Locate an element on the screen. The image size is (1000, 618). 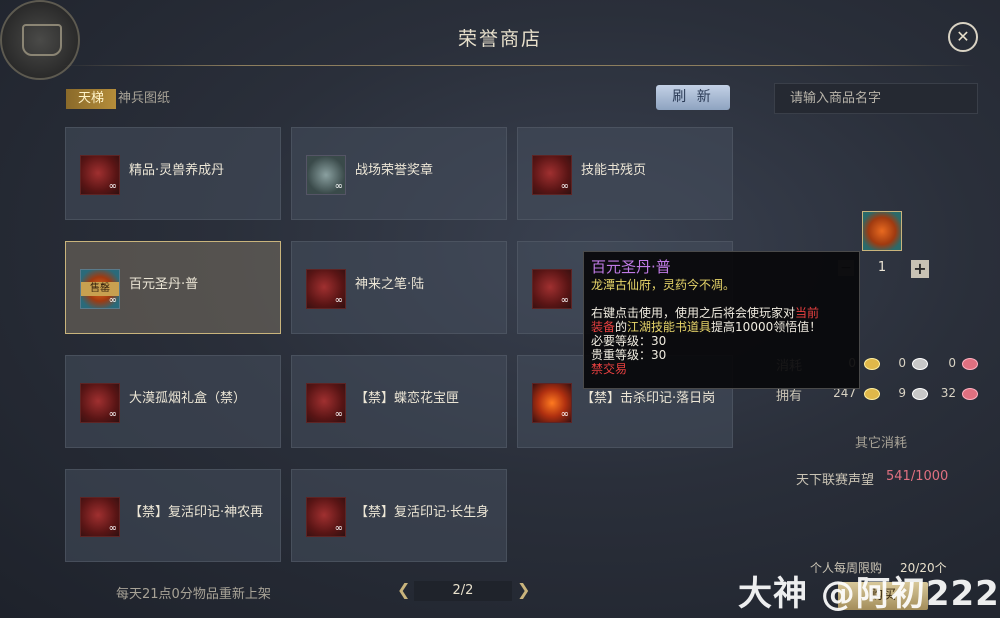
refresh-button: 刷 新 is located at coordinates (693, 97).